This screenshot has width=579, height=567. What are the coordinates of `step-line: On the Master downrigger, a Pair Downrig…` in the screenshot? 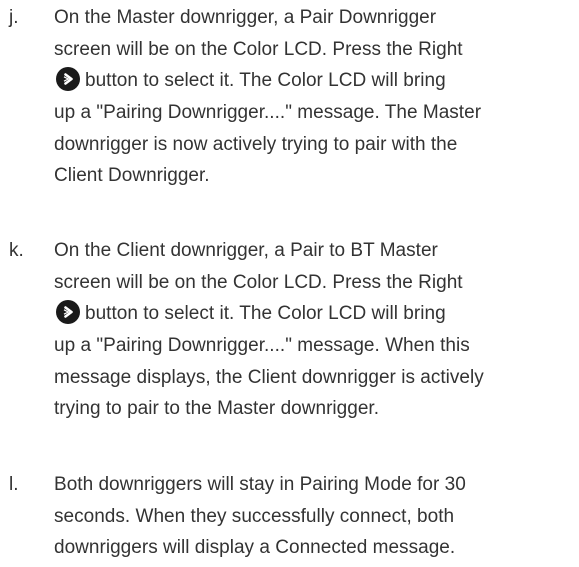 It's located at (245, 17).